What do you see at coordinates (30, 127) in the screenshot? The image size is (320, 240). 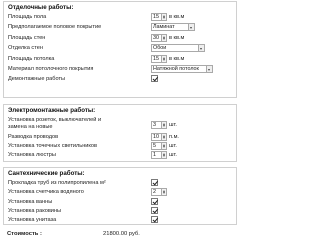 I see `sockets-label-line2: замена на новые` at bounding box center [30, 127].